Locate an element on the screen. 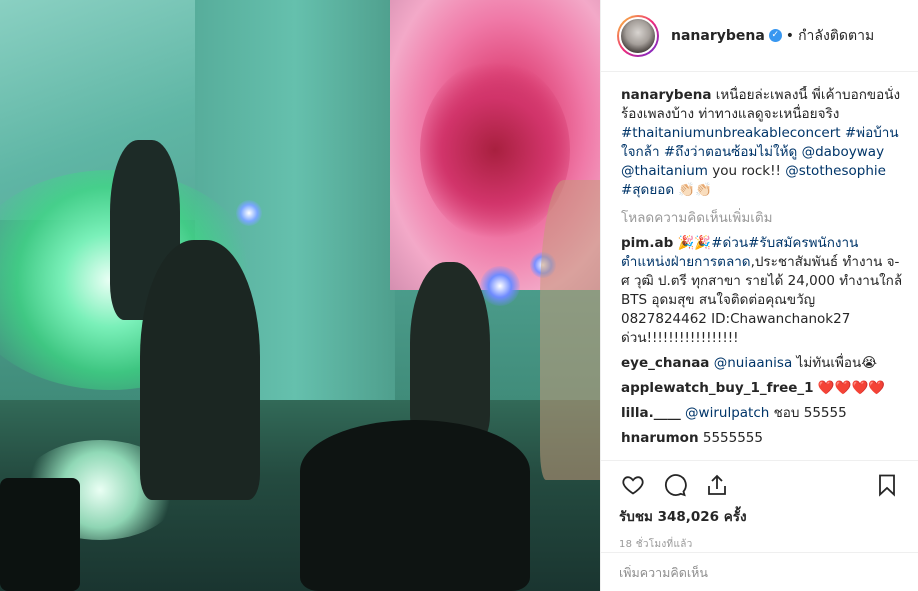 The width and height of the screenshot is (918, 591). mention-link: @stothesophie is located at coordinates (835, 171).